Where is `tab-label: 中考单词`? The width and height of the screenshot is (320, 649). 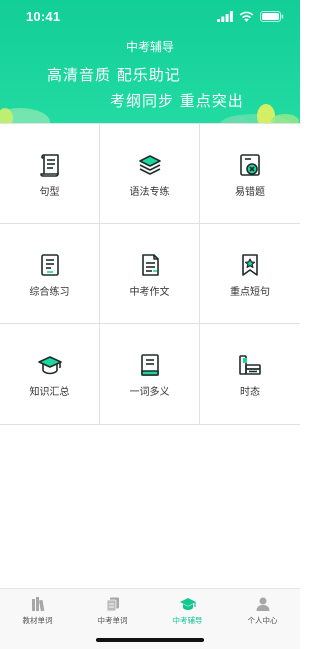
tab-label: 中考单词 is located at coordinates (112, 620).